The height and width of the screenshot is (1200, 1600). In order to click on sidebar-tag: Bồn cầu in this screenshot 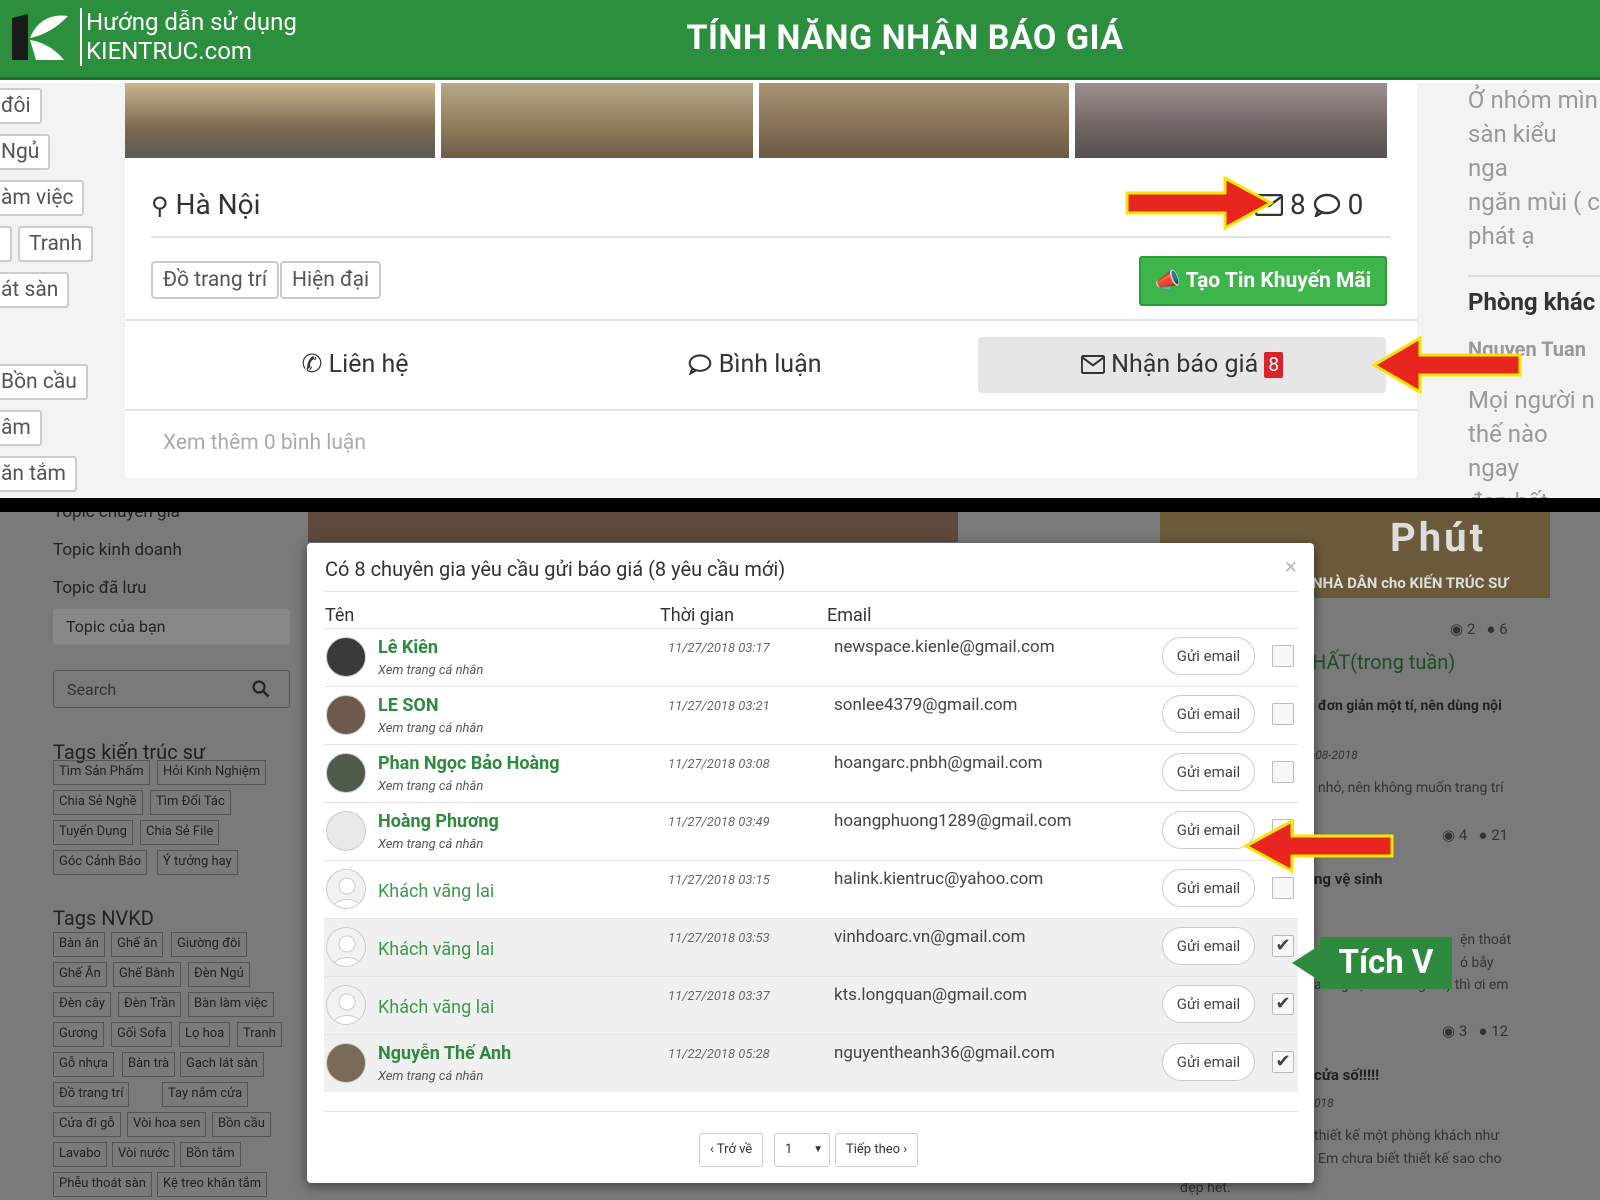, I will do `click(44, 382)`.